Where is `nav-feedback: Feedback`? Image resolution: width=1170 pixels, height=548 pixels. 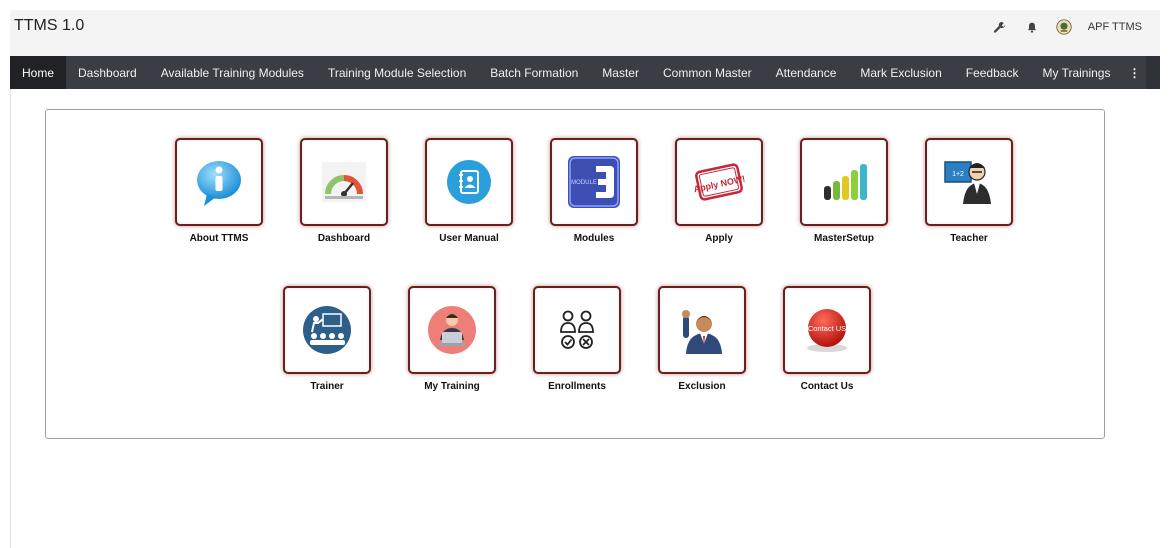 nav-feedback: Feedback is located at coordinates (992, 72).